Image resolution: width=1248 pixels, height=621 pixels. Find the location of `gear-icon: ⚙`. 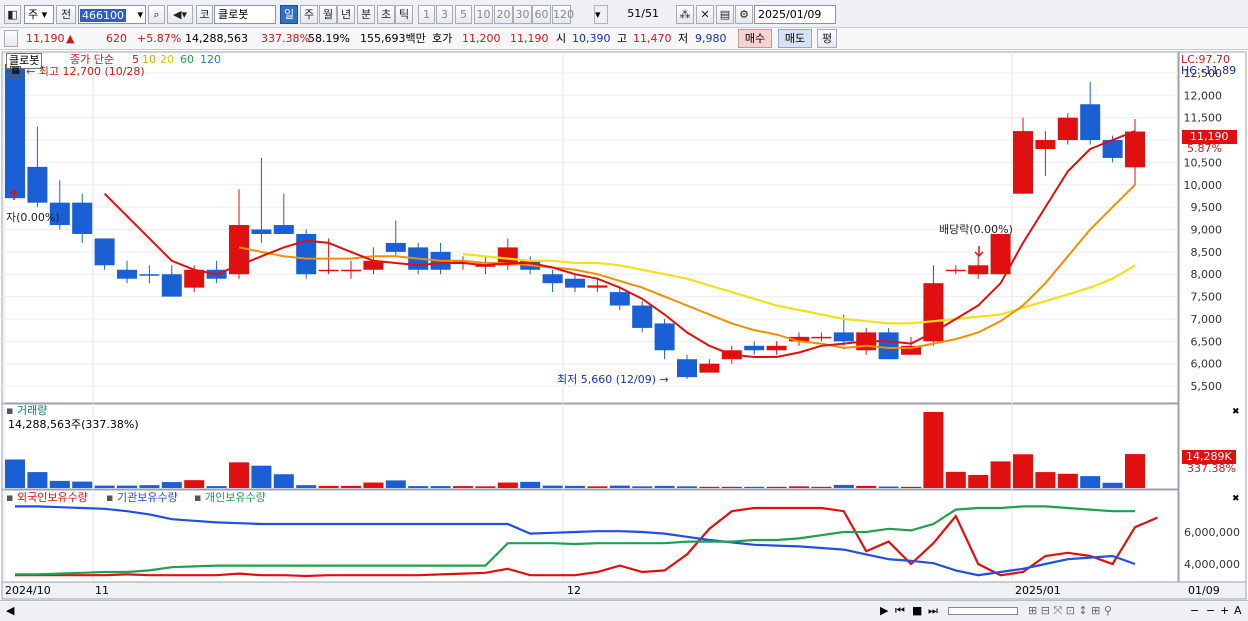

gear-icon: ⚙ is located at coordinates (744, 14).